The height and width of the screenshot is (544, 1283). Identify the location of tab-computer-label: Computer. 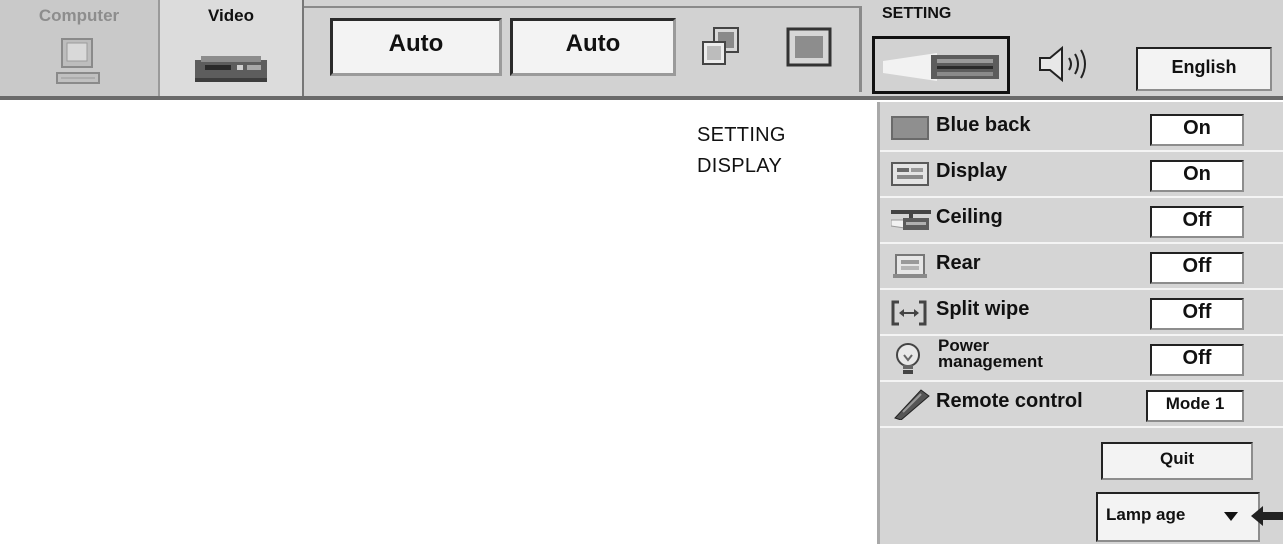
(79, 15).